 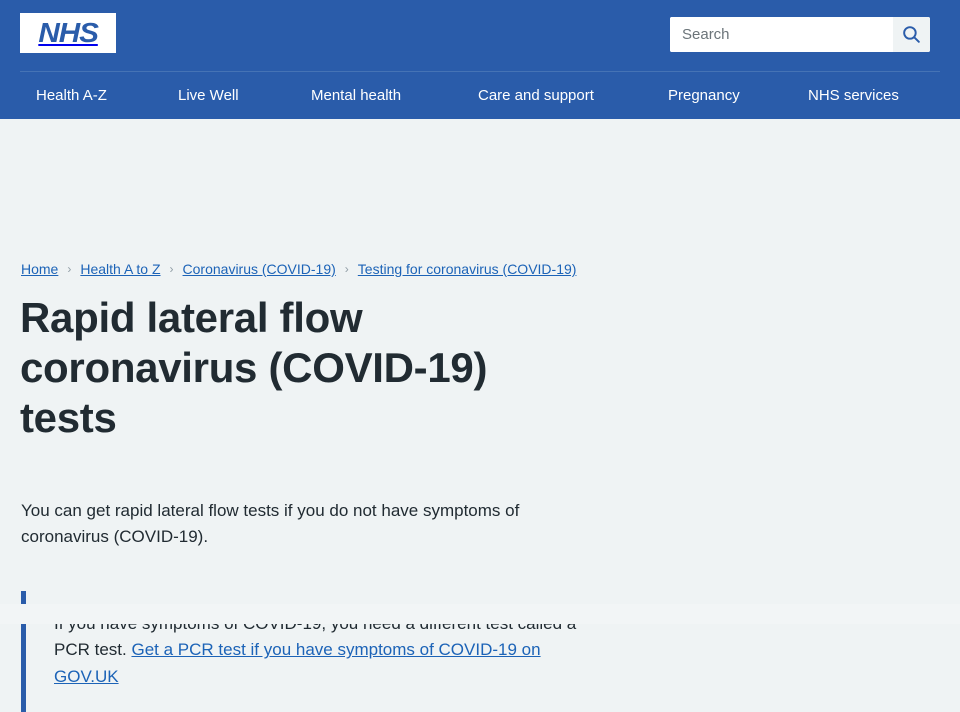 What do you see at coordinates (356, 95) in the screenshot?
I see `nav-item-mental-health: Mental health` at bounding box center [356, 95].